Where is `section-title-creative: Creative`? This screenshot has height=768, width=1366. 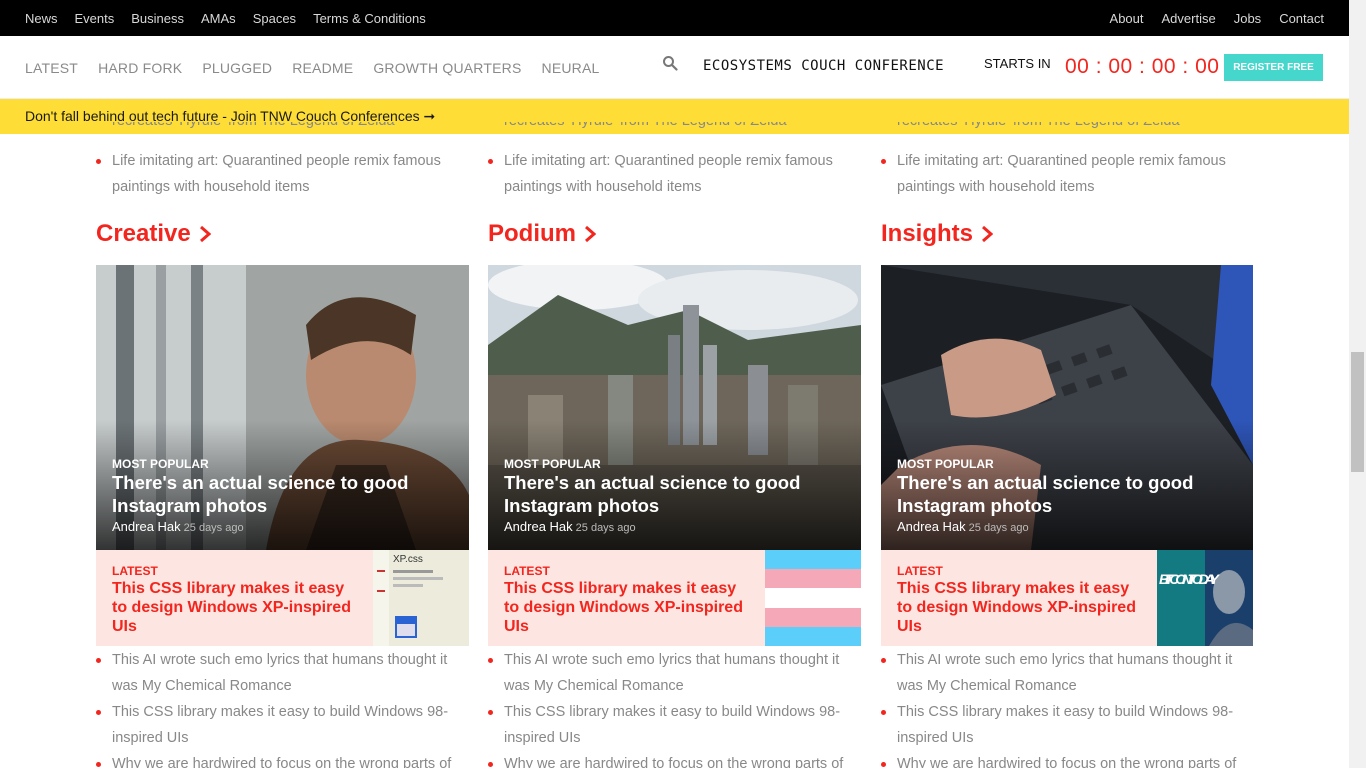
section-title-creative: Creative is located at coordinates (153, 234).